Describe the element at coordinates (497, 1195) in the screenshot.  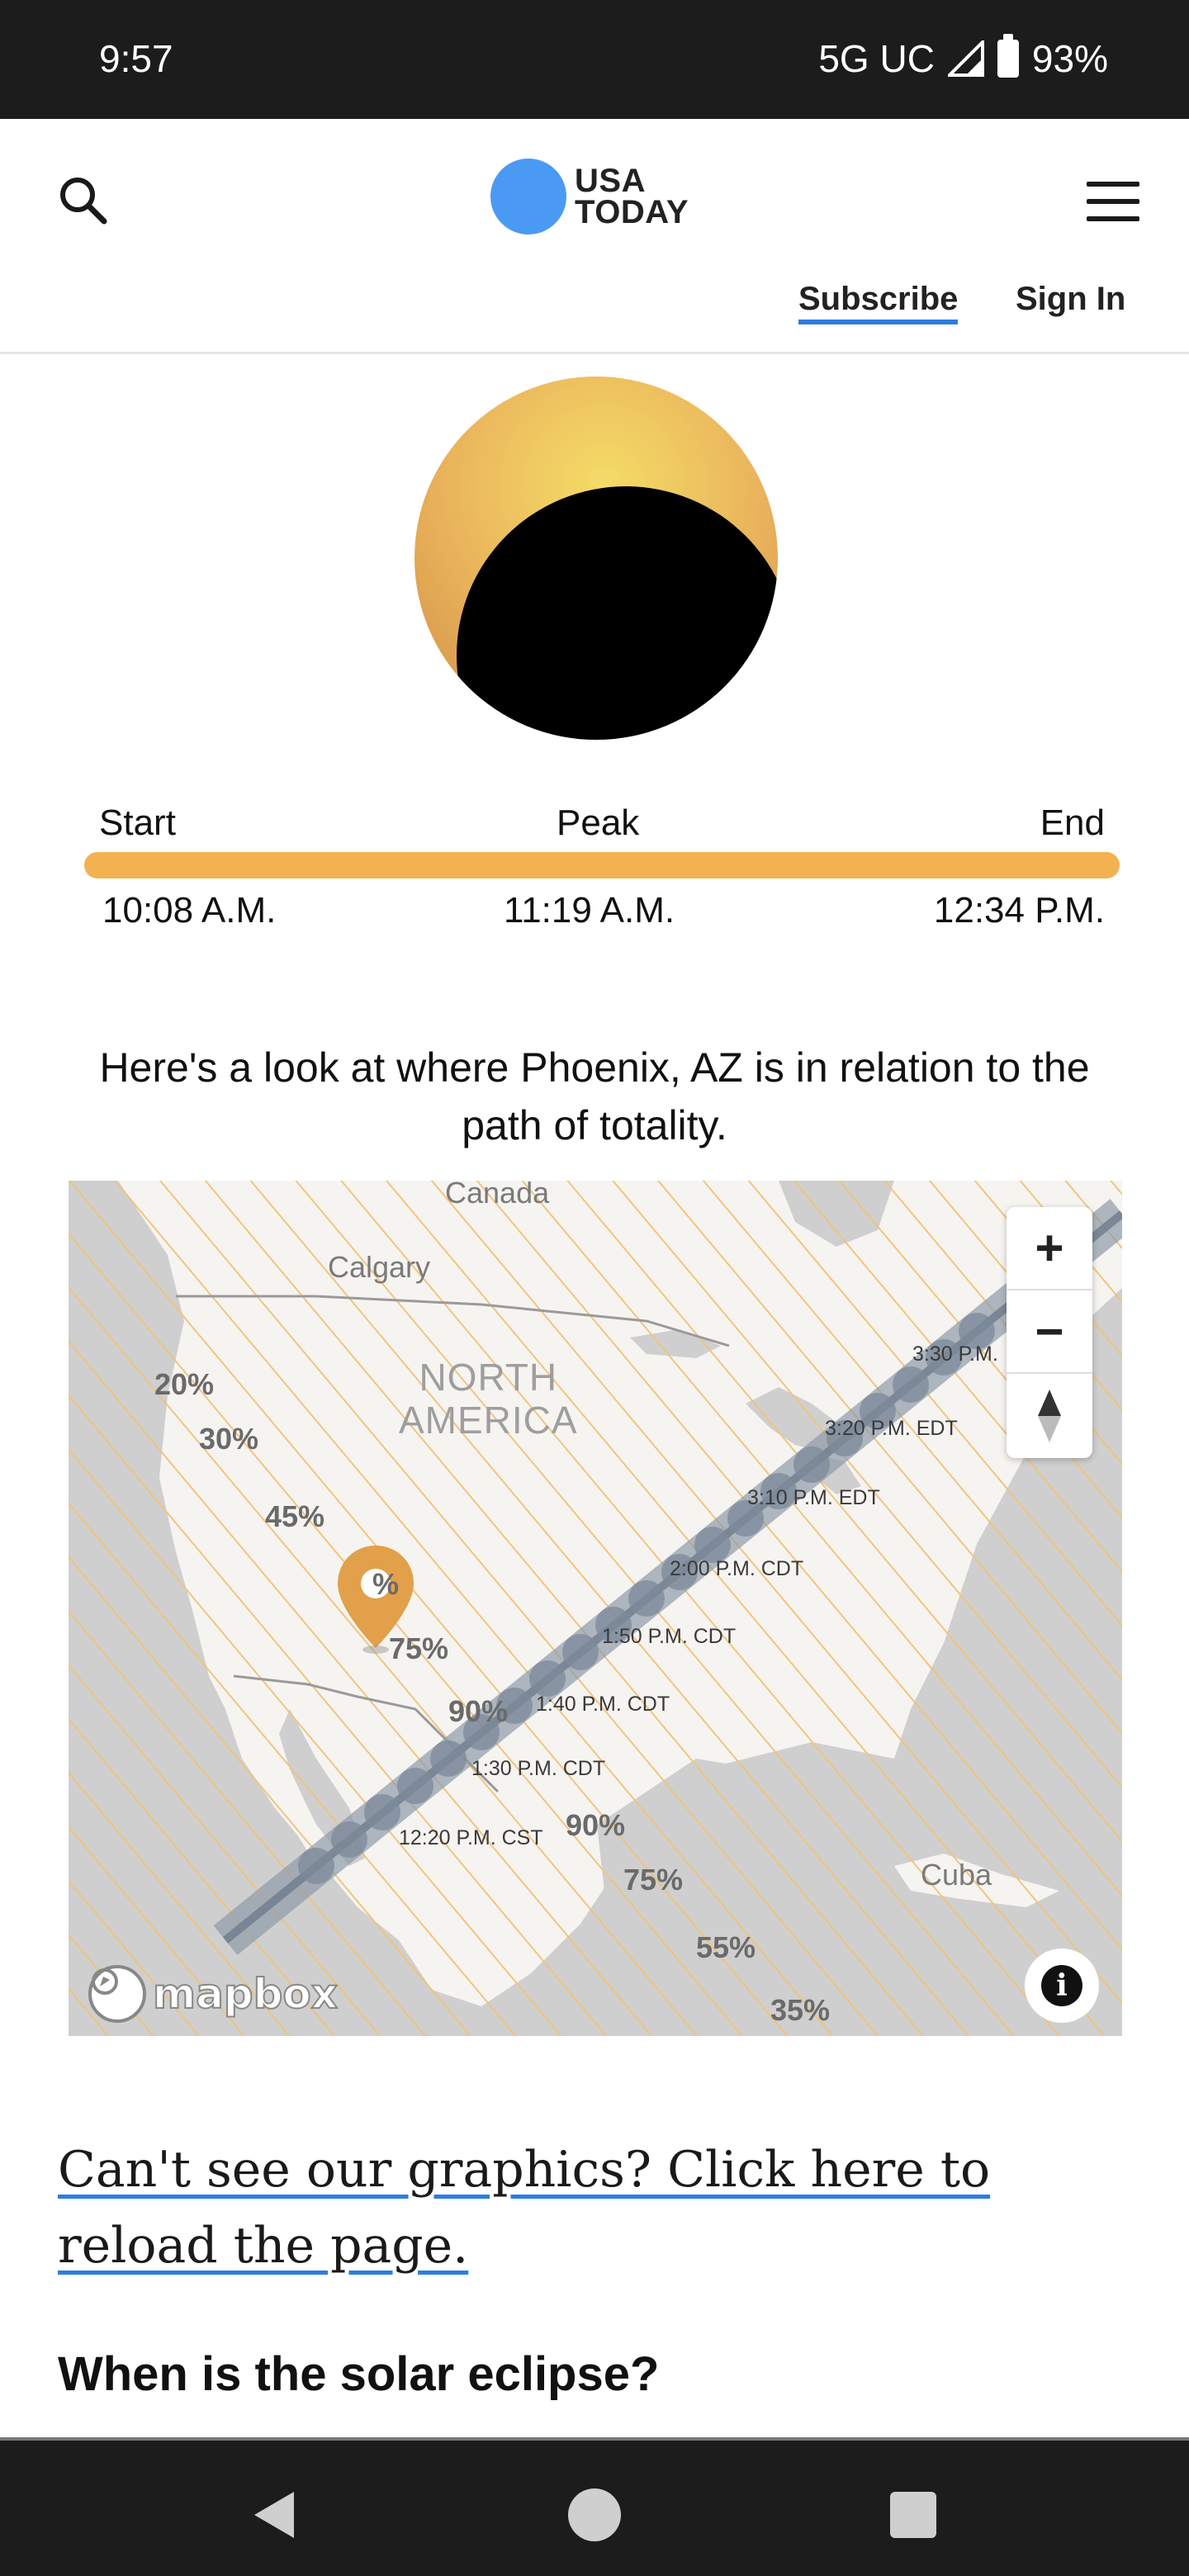
I see `canada-label: Canada` at that location.